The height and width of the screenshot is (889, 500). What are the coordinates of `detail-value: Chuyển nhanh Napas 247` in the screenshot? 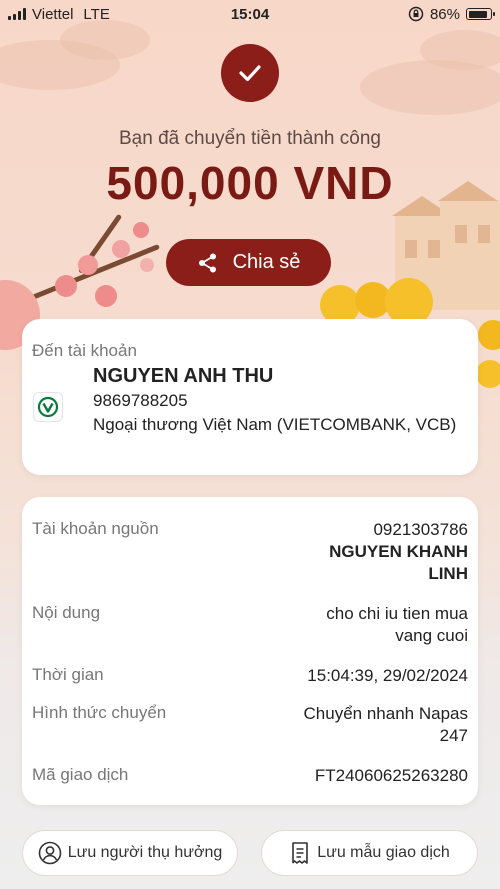 It's located at (386, 725).